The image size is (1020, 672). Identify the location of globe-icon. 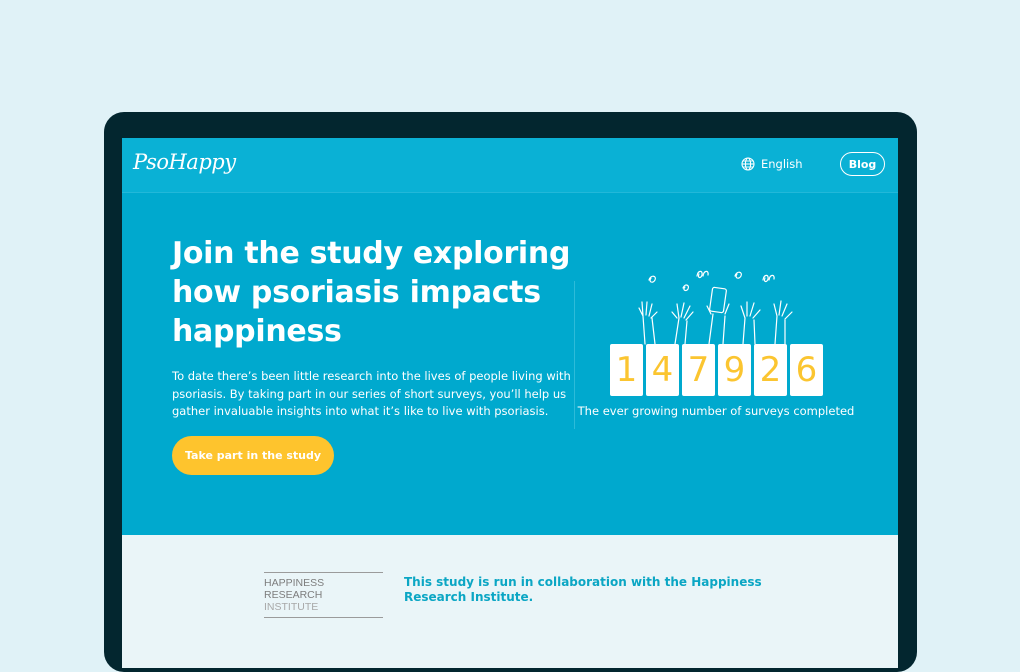
(748, 164).